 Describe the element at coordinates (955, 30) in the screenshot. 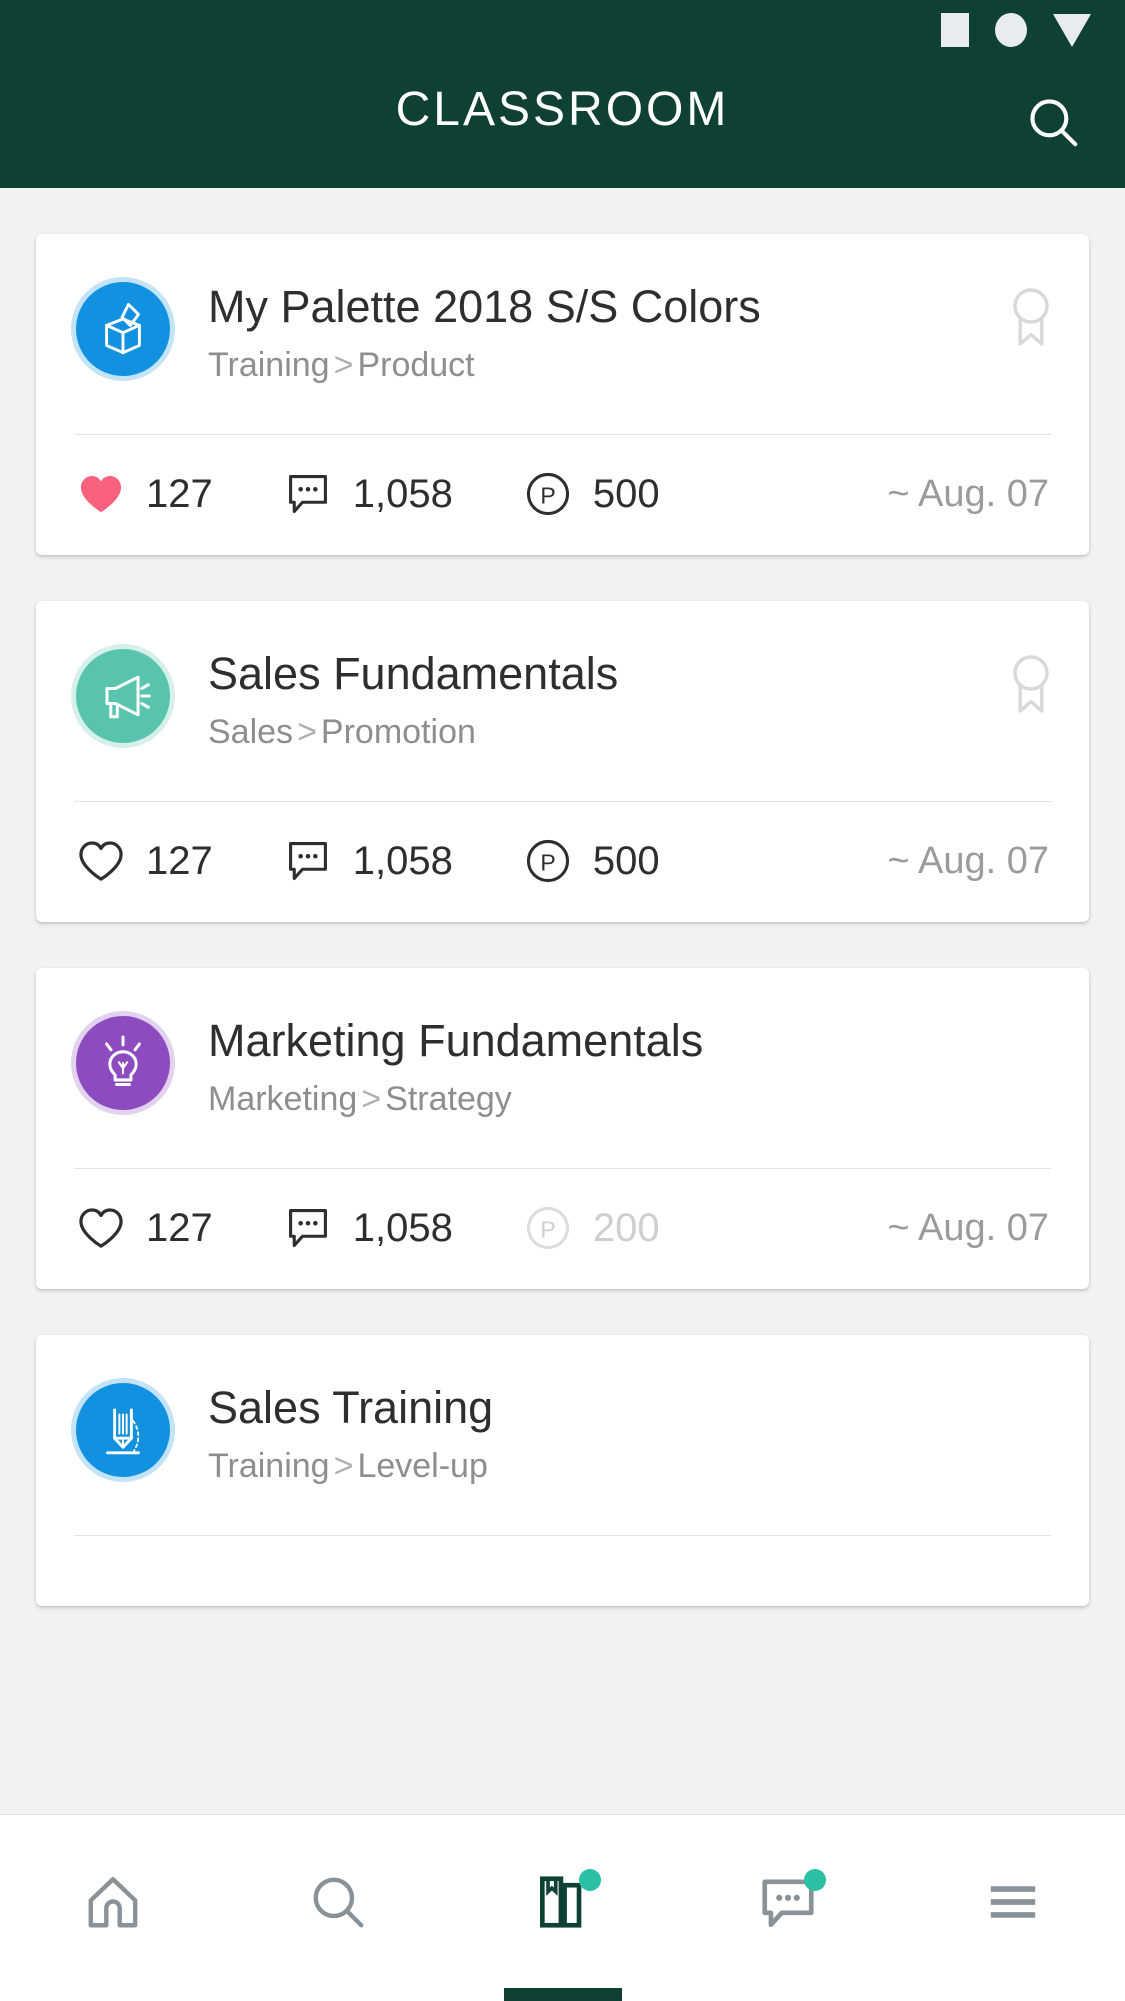

I see `square-placeholder-icon` at that location.